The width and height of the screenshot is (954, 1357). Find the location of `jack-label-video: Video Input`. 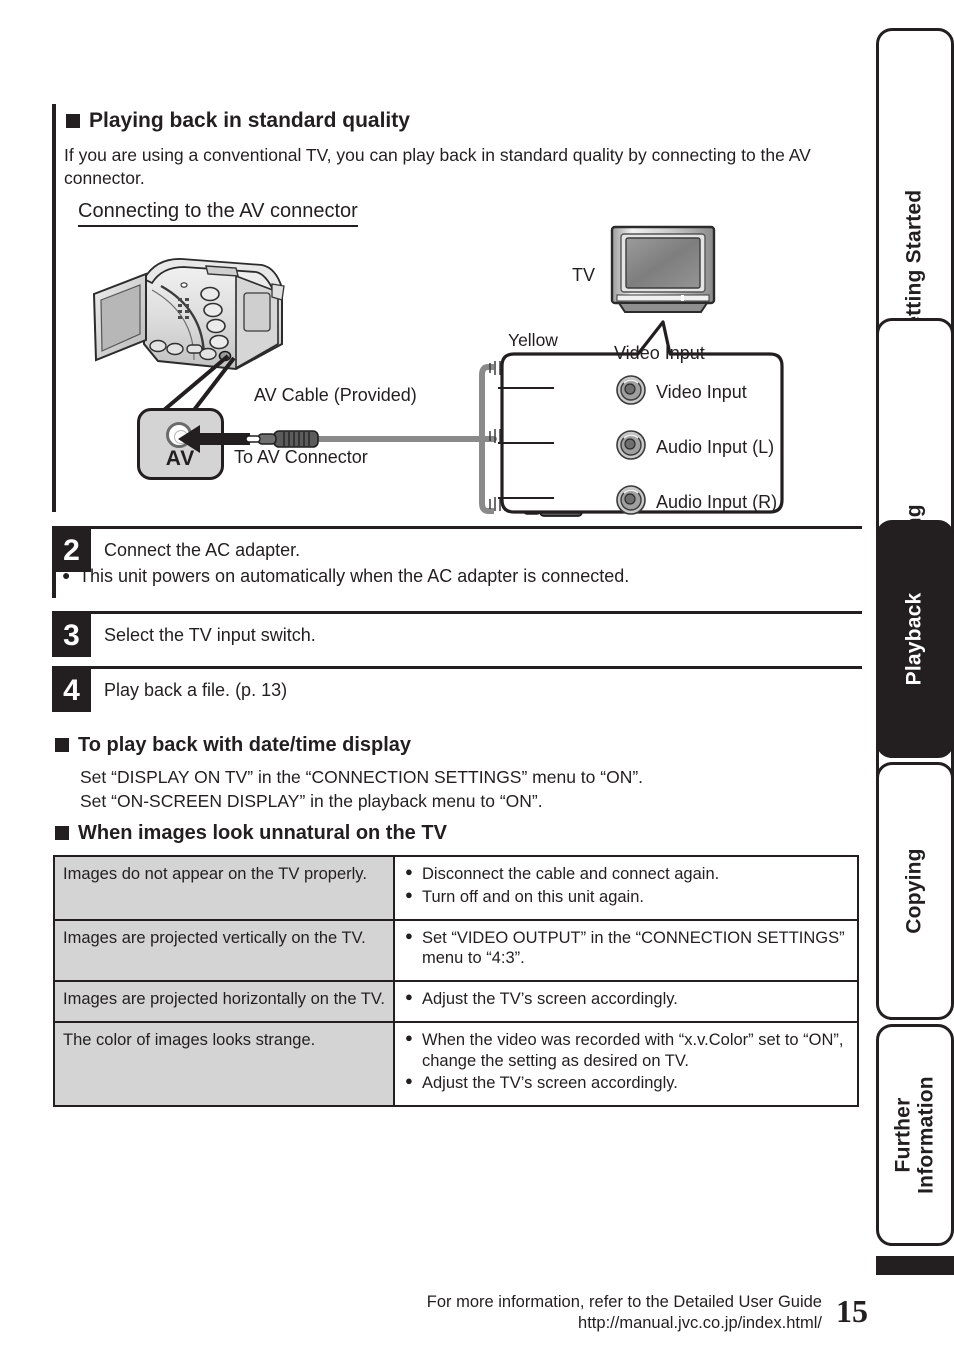

jack-label-video: Video Input is located at coordinates (701, 392).